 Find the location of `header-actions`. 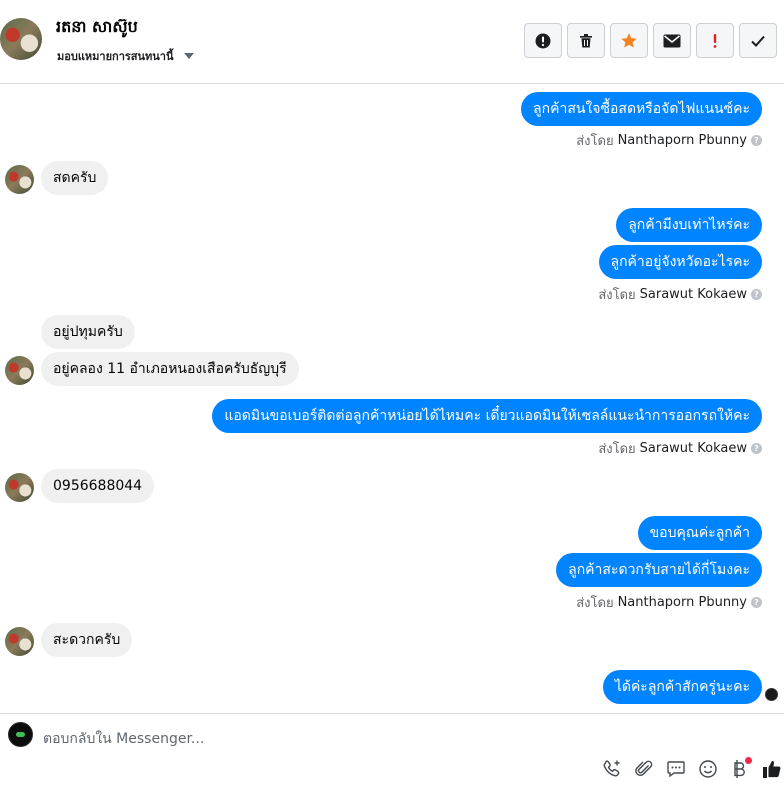

header-actions is located at coordinates (650, 40).